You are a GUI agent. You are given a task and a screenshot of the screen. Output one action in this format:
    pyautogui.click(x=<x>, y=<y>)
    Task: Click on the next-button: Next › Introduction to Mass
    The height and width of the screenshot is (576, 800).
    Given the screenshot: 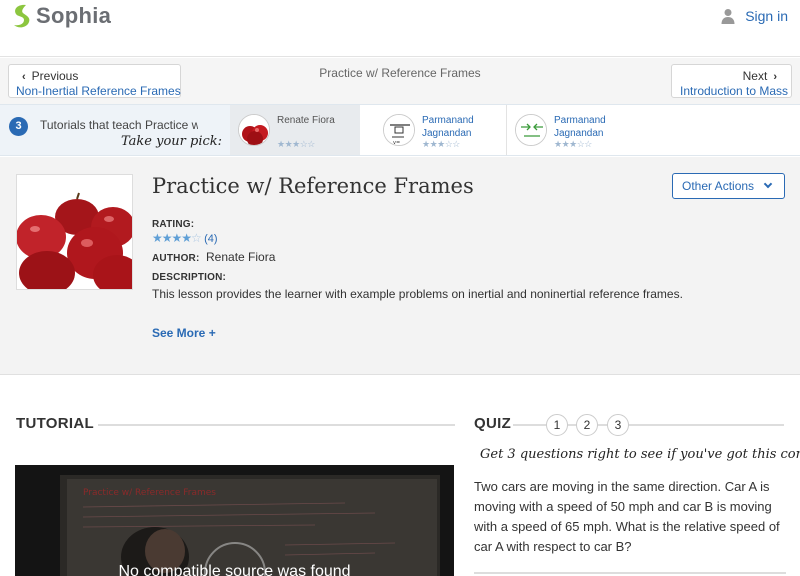 What is the action you would take?
    pyautogui.click(x=731, y=81)
    